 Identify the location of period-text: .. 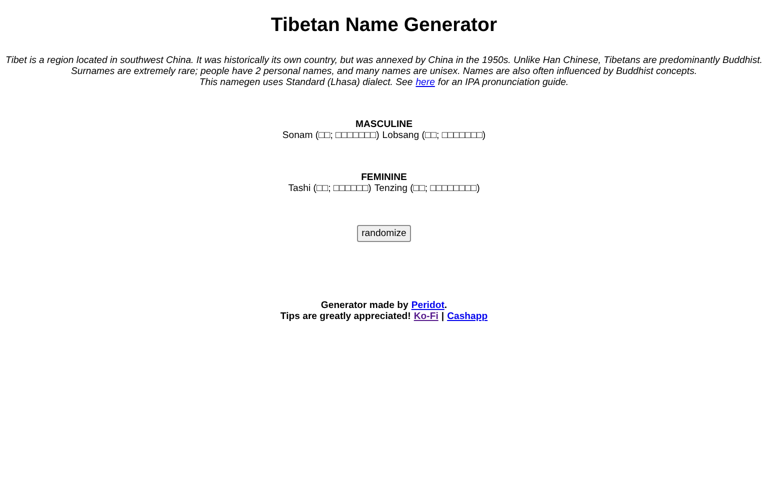
(446, 305).